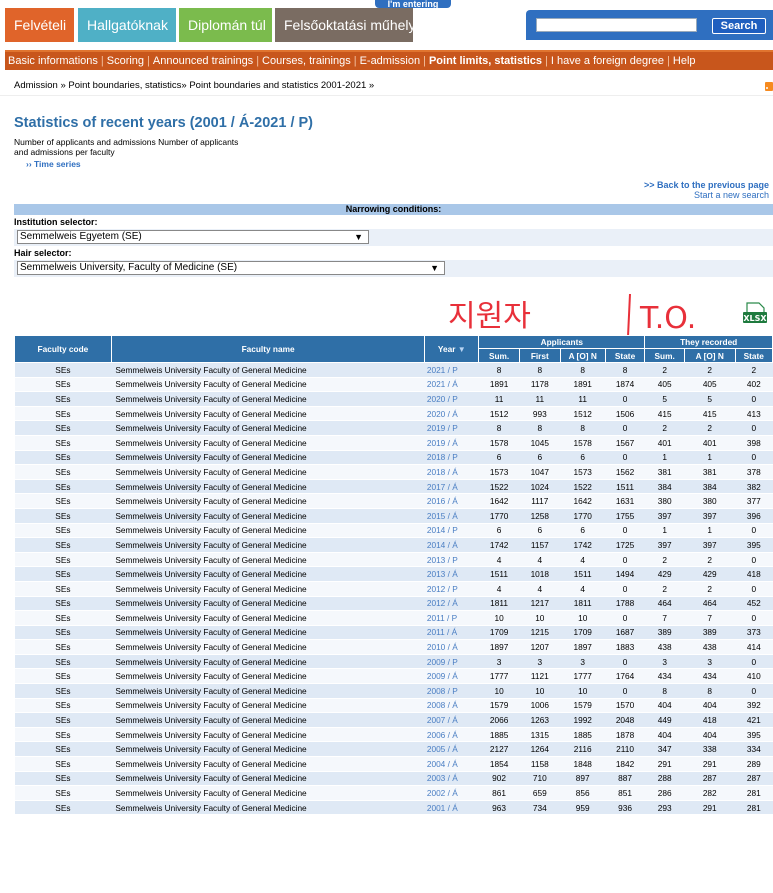  I want to click on header-app-state: State, so click(625, 355).